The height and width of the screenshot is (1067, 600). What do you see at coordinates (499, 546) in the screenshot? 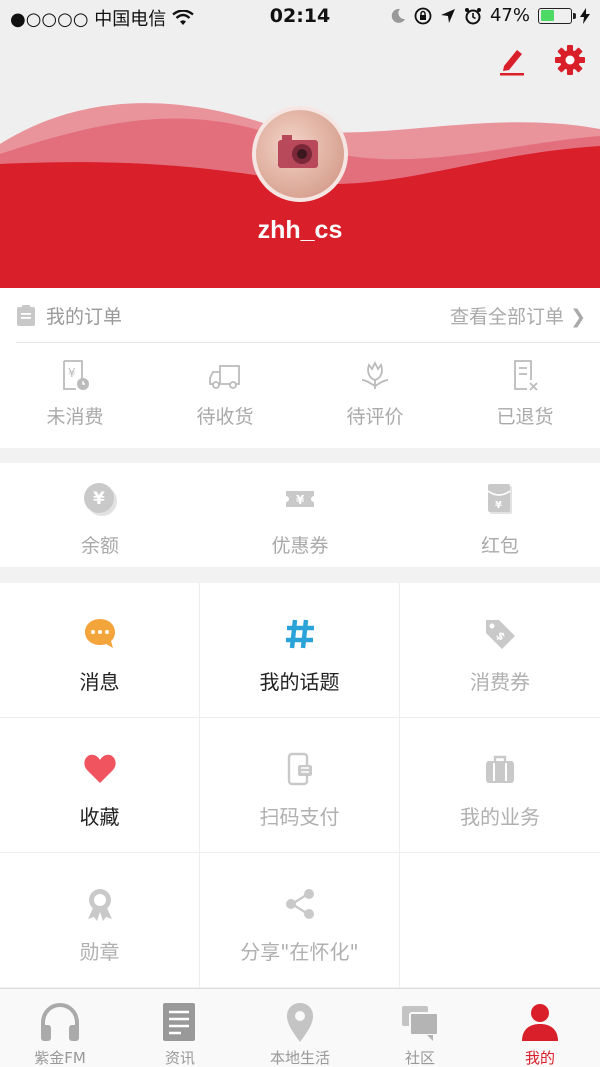
I see `wallet-red-envelope-label: 红包` at bounding box center [499, 546].